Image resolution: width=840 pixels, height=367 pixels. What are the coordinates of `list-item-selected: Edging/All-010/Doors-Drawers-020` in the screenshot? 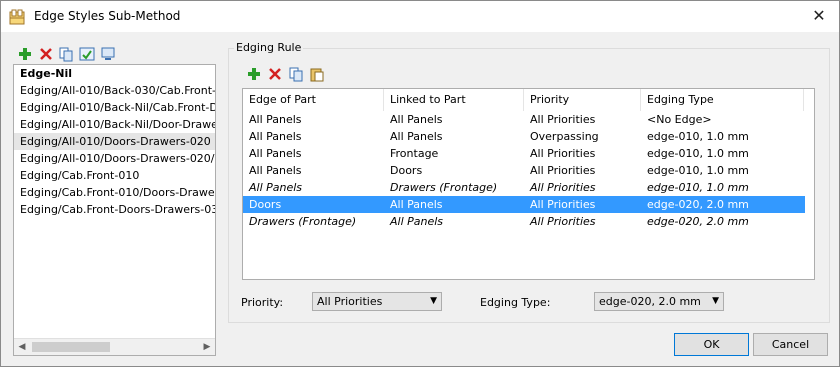 It's located at (114, 141).